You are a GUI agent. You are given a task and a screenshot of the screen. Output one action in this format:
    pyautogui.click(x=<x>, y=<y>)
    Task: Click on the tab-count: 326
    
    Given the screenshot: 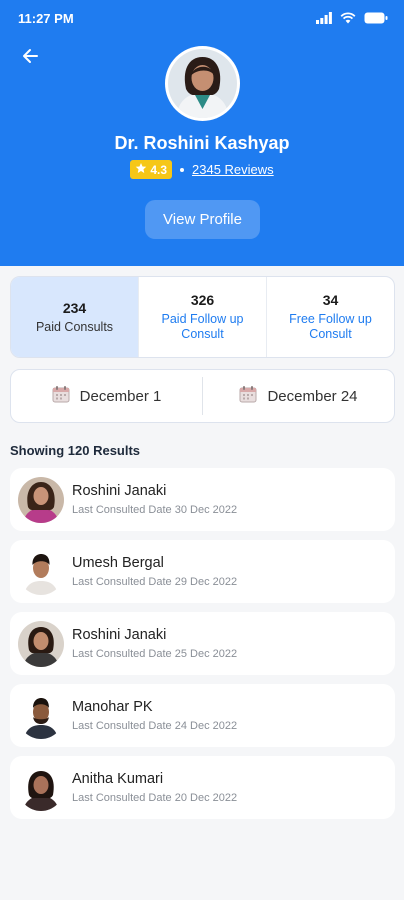 What is the action you would take?
    pyautogui.click(x=202, y=300)
    